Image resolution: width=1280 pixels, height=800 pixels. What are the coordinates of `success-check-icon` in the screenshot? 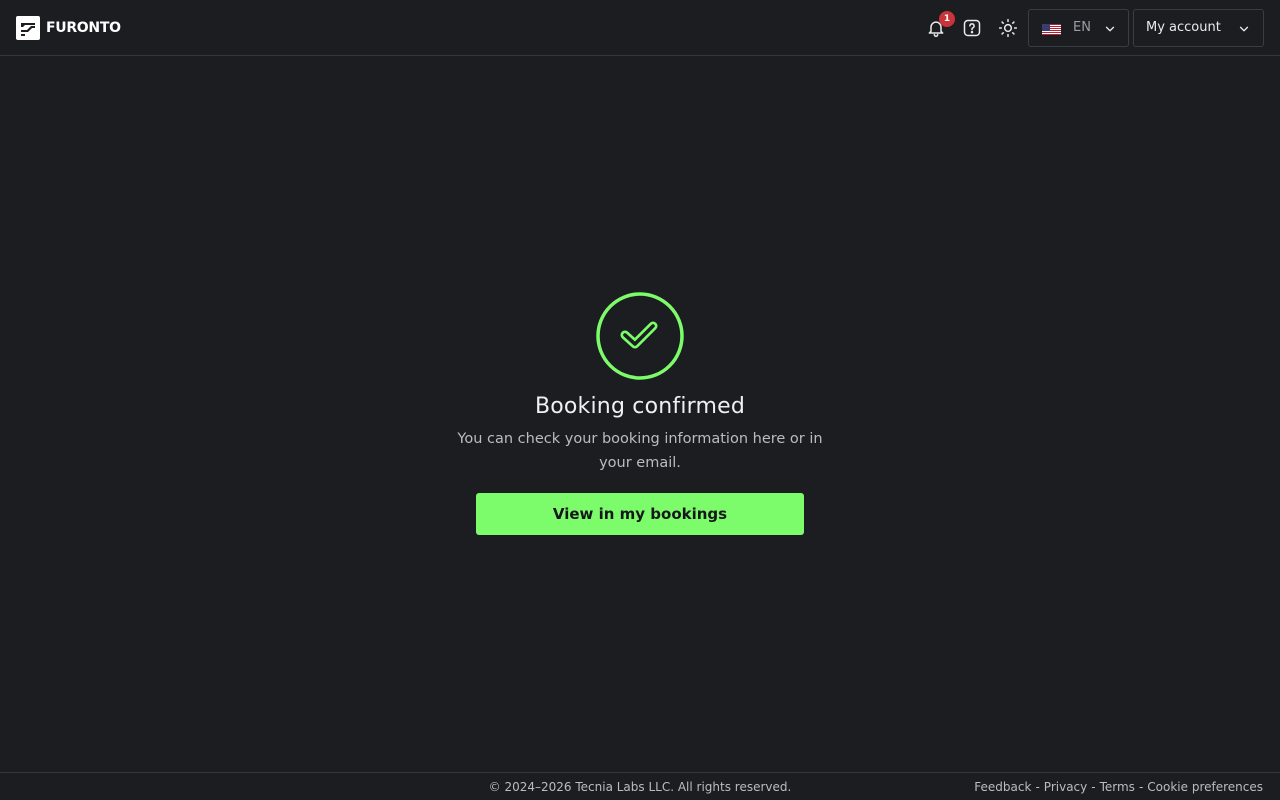 It's located at (640, 336).